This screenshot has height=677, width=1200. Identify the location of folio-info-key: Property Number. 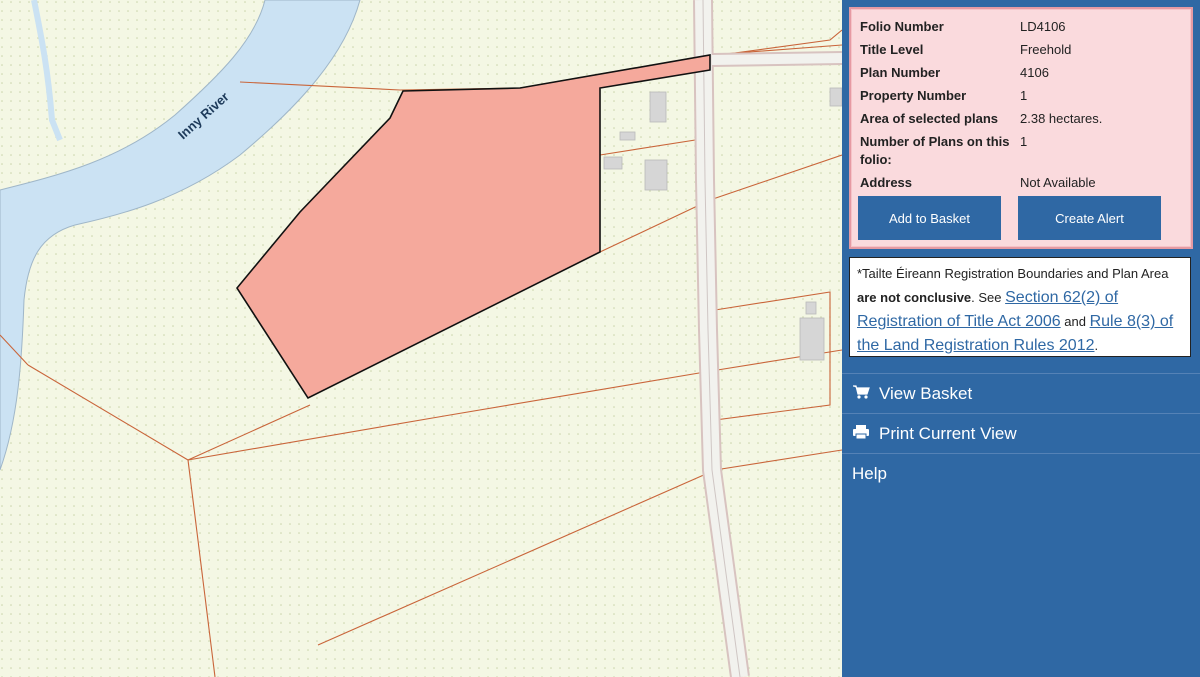
(913, 95).